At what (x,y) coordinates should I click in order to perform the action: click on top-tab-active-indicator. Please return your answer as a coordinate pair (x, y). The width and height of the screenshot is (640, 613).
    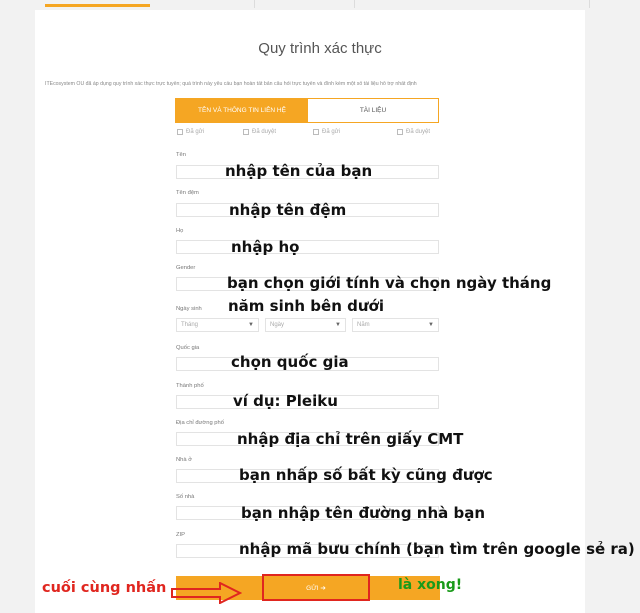
    Looking at the image, I should click on (97, 5).